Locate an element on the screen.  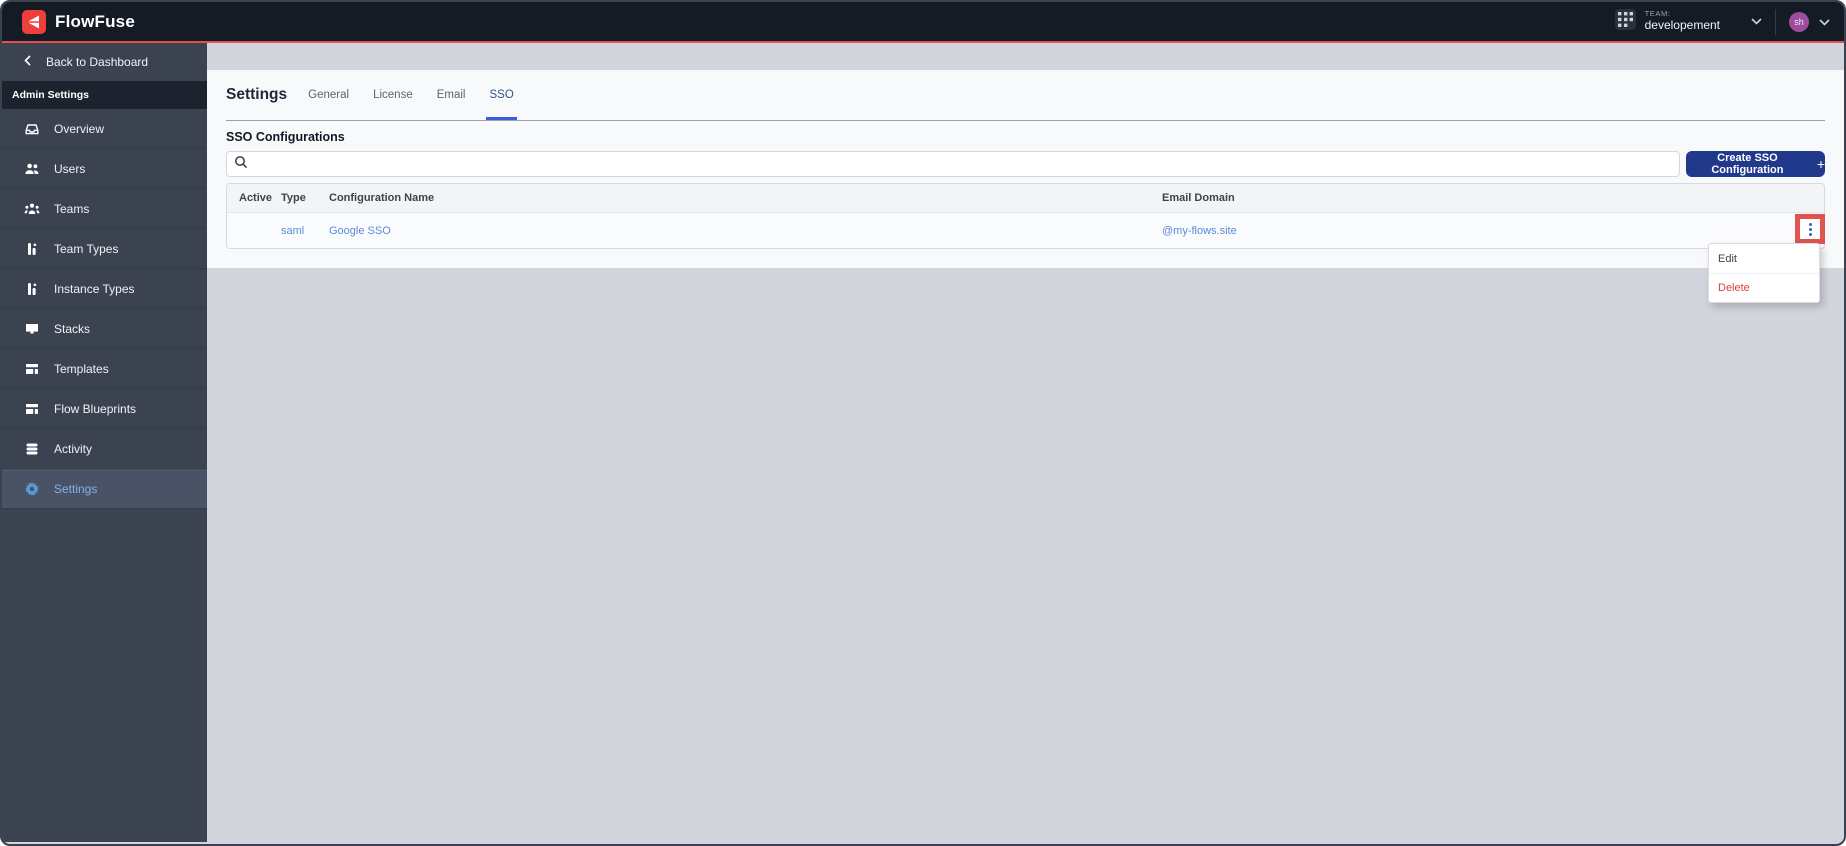
tabs-row: Settings General License Email SSO is located at coordinates (1025, 95).